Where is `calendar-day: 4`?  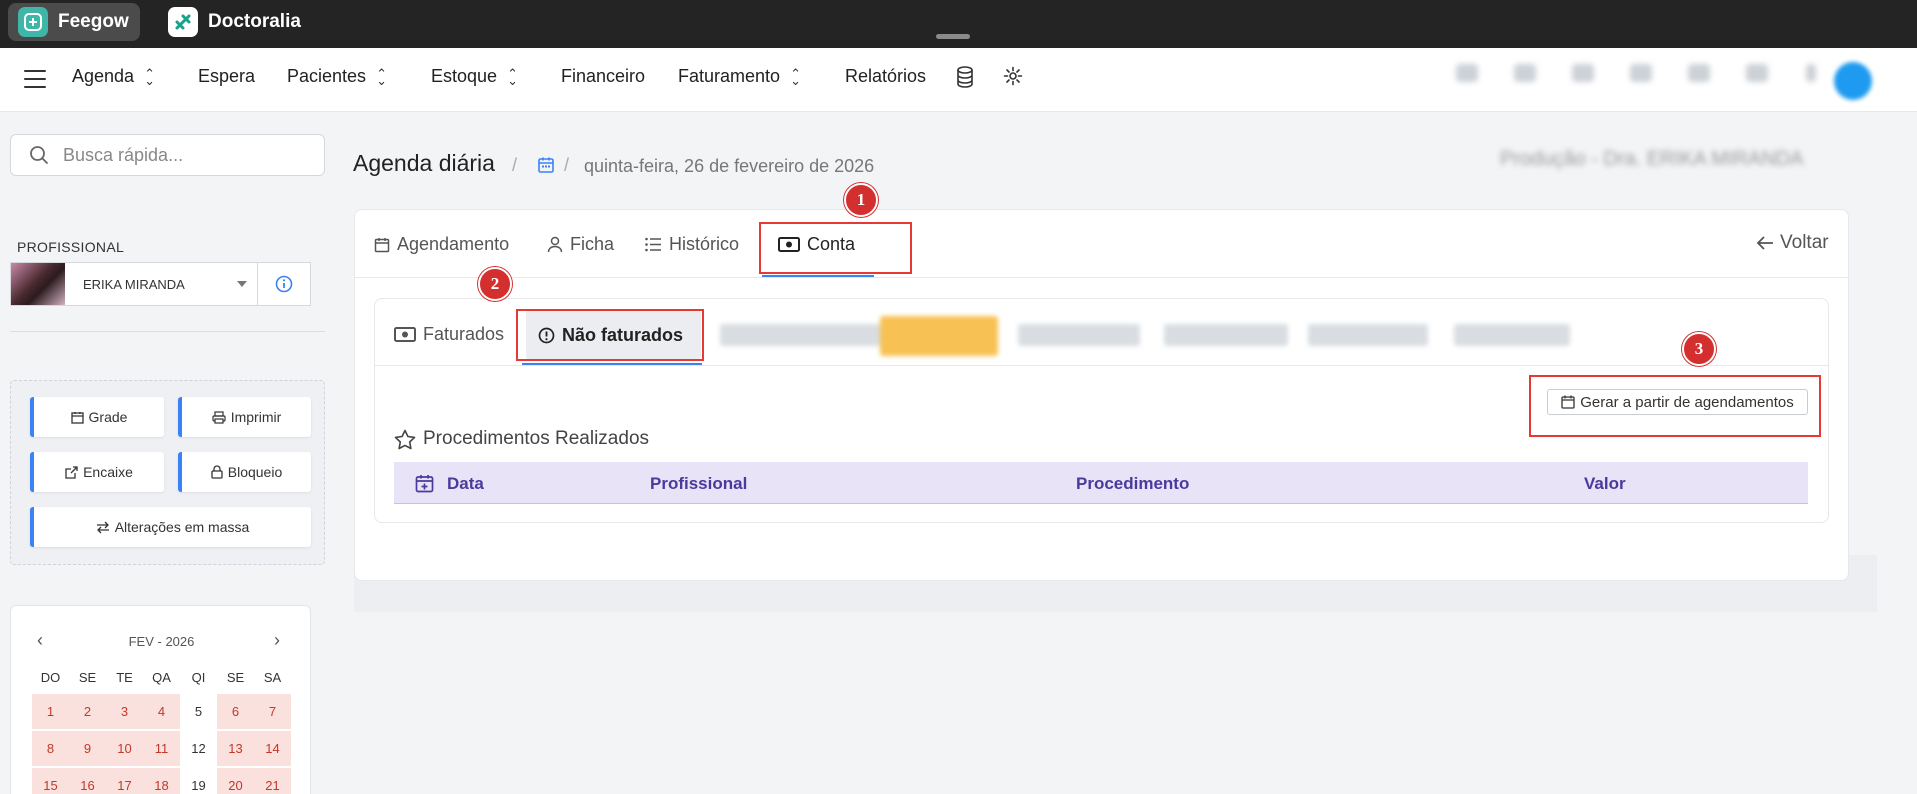
calendar-day: 4 is located at coordinates (161, 712).